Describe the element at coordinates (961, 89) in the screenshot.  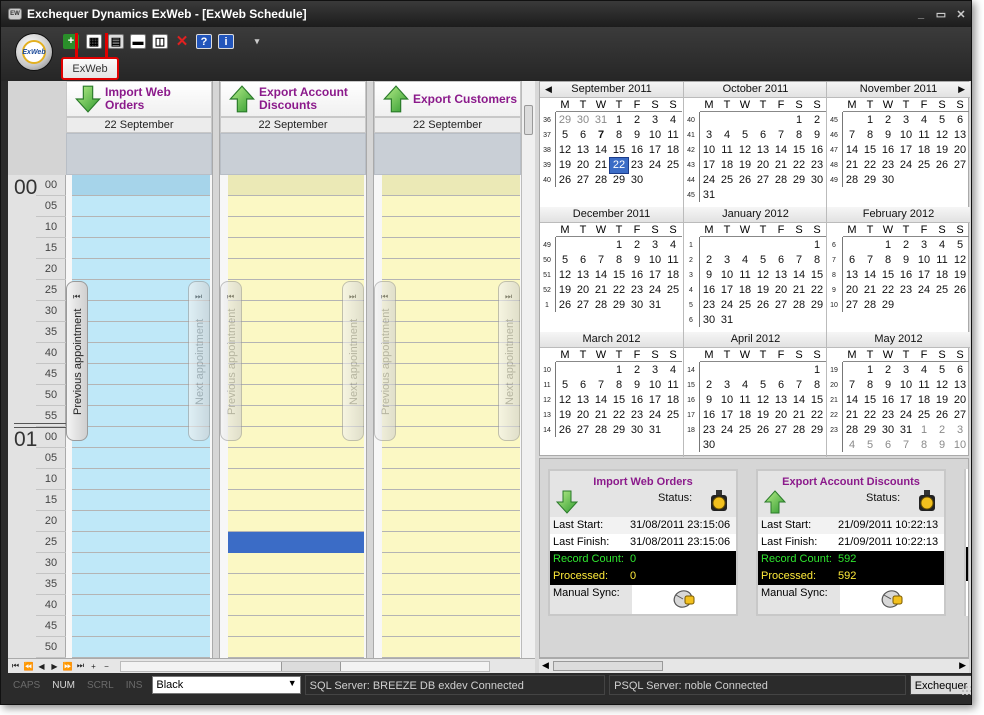
I see `next-month-icon: ▶` at that location.